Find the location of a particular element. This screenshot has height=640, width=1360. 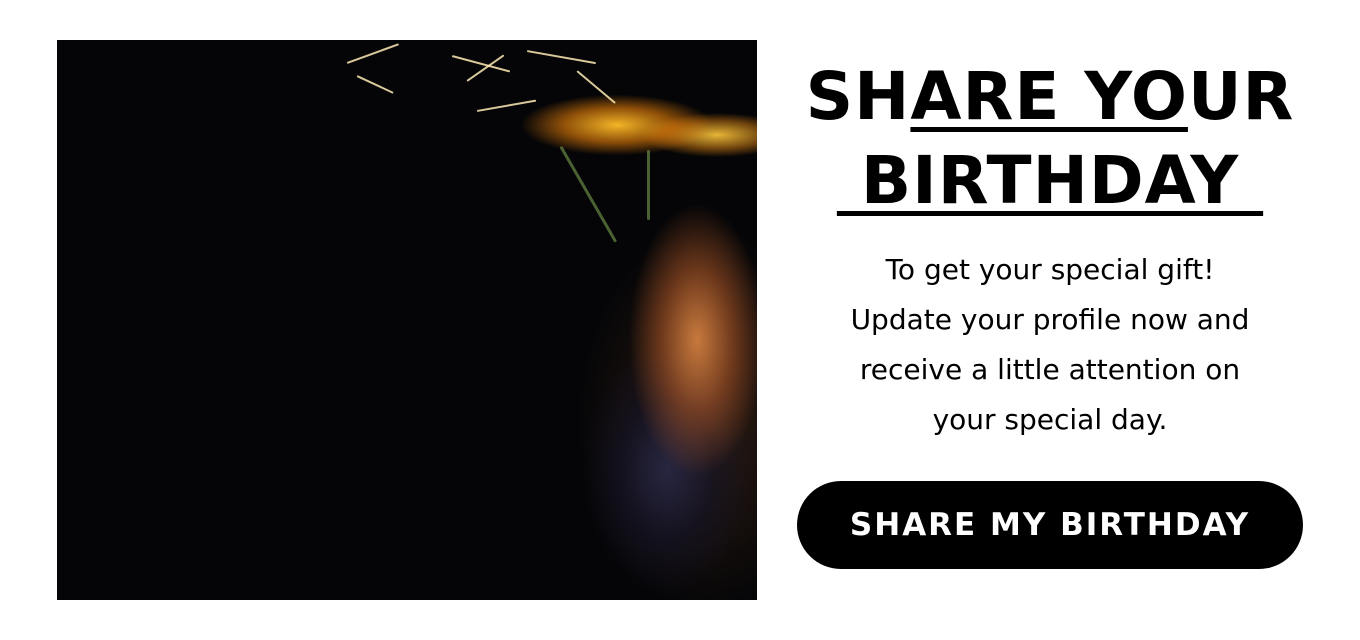

share-my-birthday-button: SHARE MY BIRTHDAY is located at coordinates (1050, 525).